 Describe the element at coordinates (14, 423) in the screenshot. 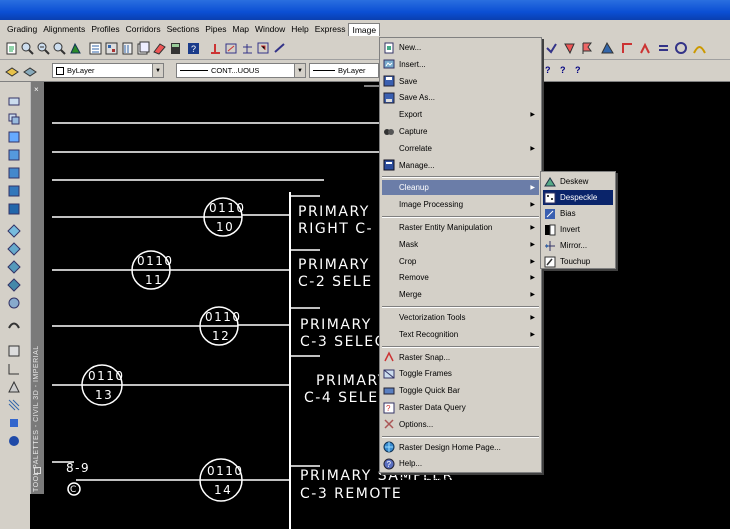

I see `region-icon` at that location.